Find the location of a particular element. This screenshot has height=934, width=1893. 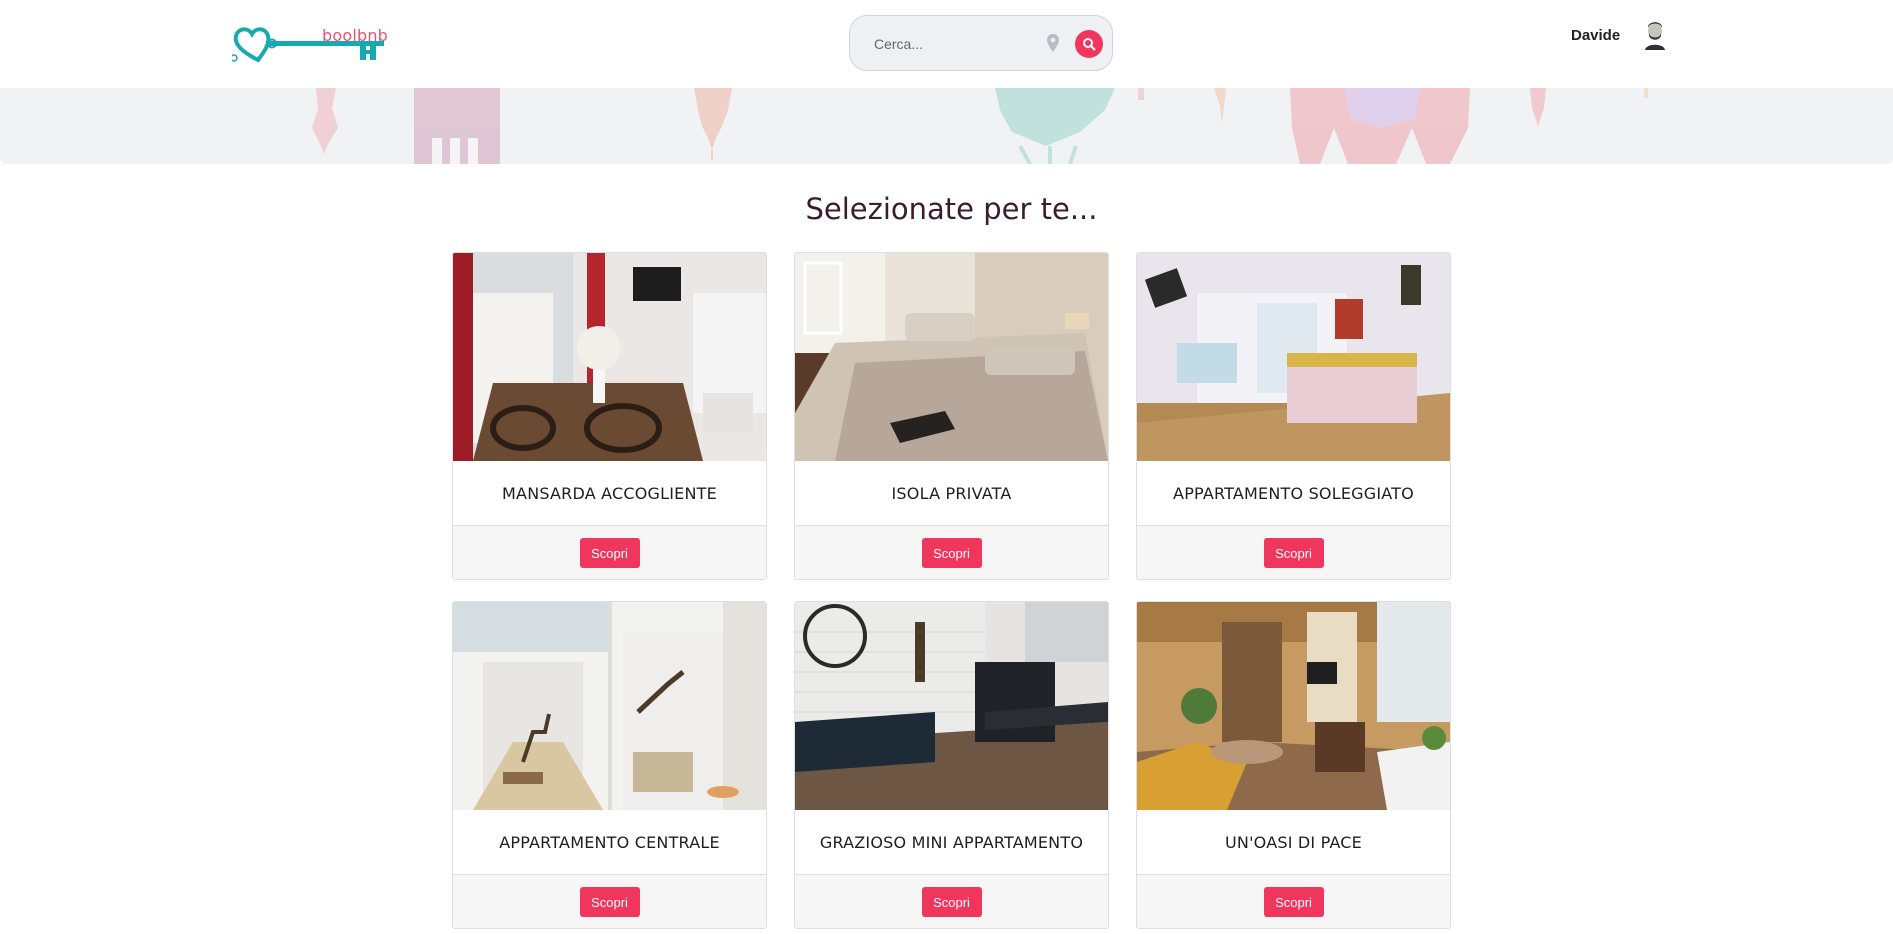

logo-text: boolbnb is located at coordinates (355, 35).